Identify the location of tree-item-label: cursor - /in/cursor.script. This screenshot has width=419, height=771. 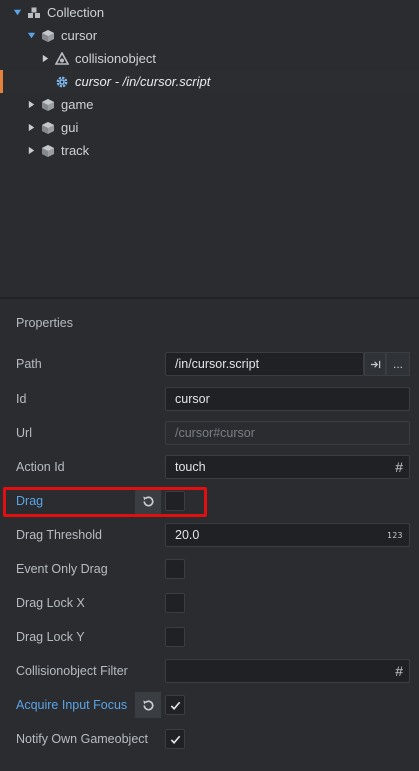
(143, 81).